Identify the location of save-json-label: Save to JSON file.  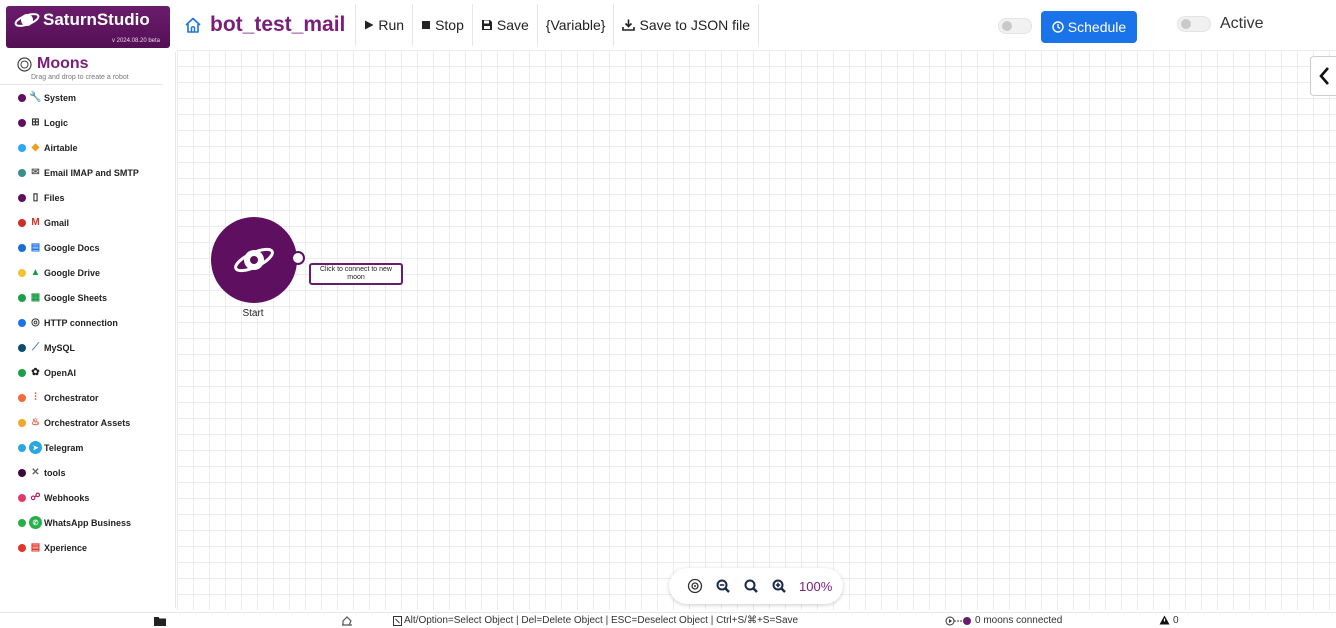
(694, 25).